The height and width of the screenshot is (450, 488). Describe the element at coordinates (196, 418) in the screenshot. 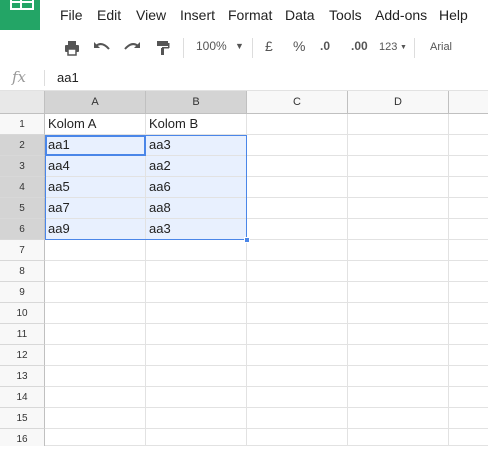

I see `cell-b15` at that location.